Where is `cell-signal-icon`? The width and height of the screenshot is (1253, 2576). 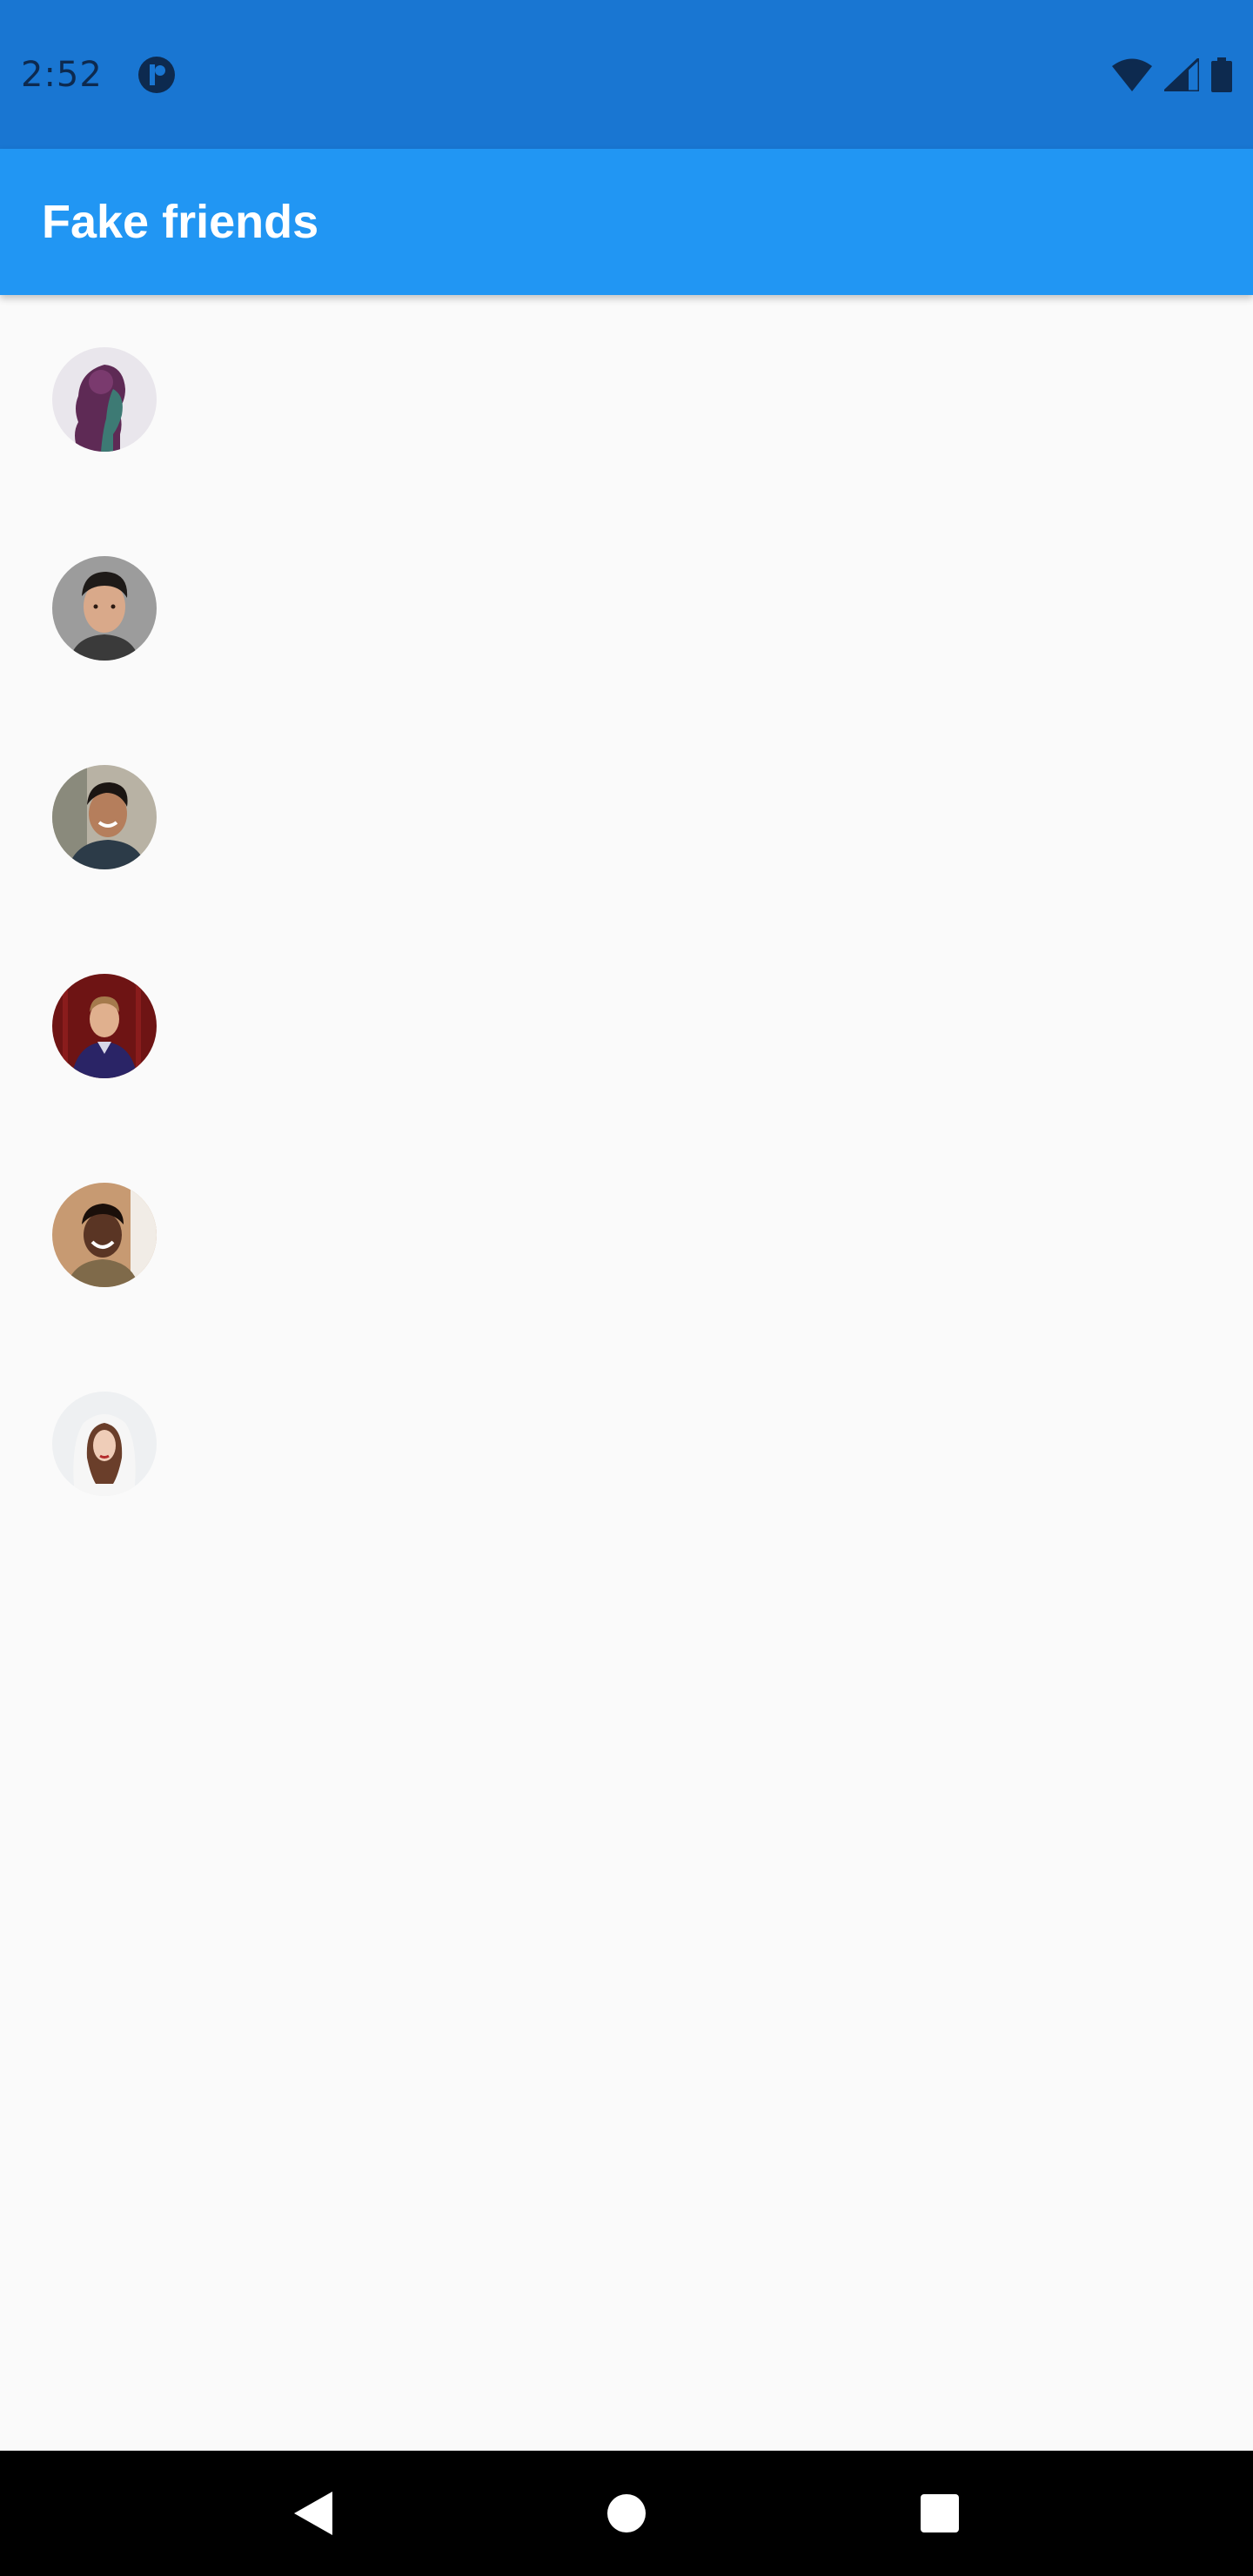
cell-signal-icon is located at coordinates (1181, 74).